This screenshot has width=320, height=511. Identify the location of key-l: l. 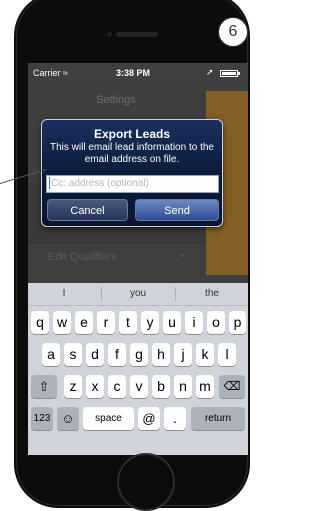
(227, 354).